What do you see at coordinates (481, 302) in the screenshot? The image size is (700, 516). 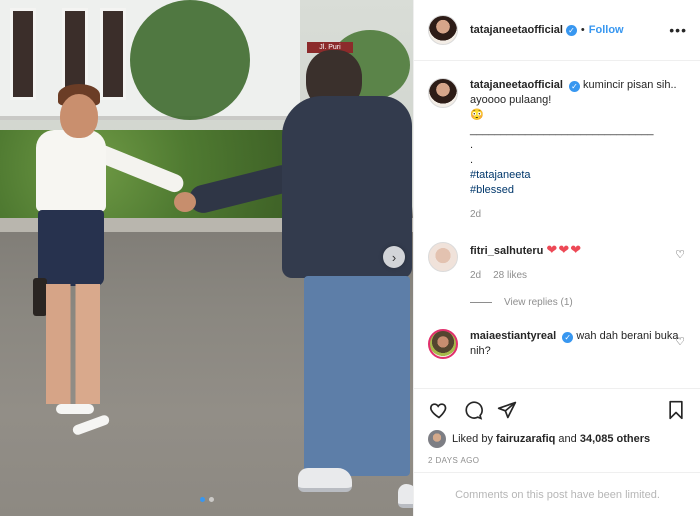 I see `replies-line` at bounding box center [481, 302].